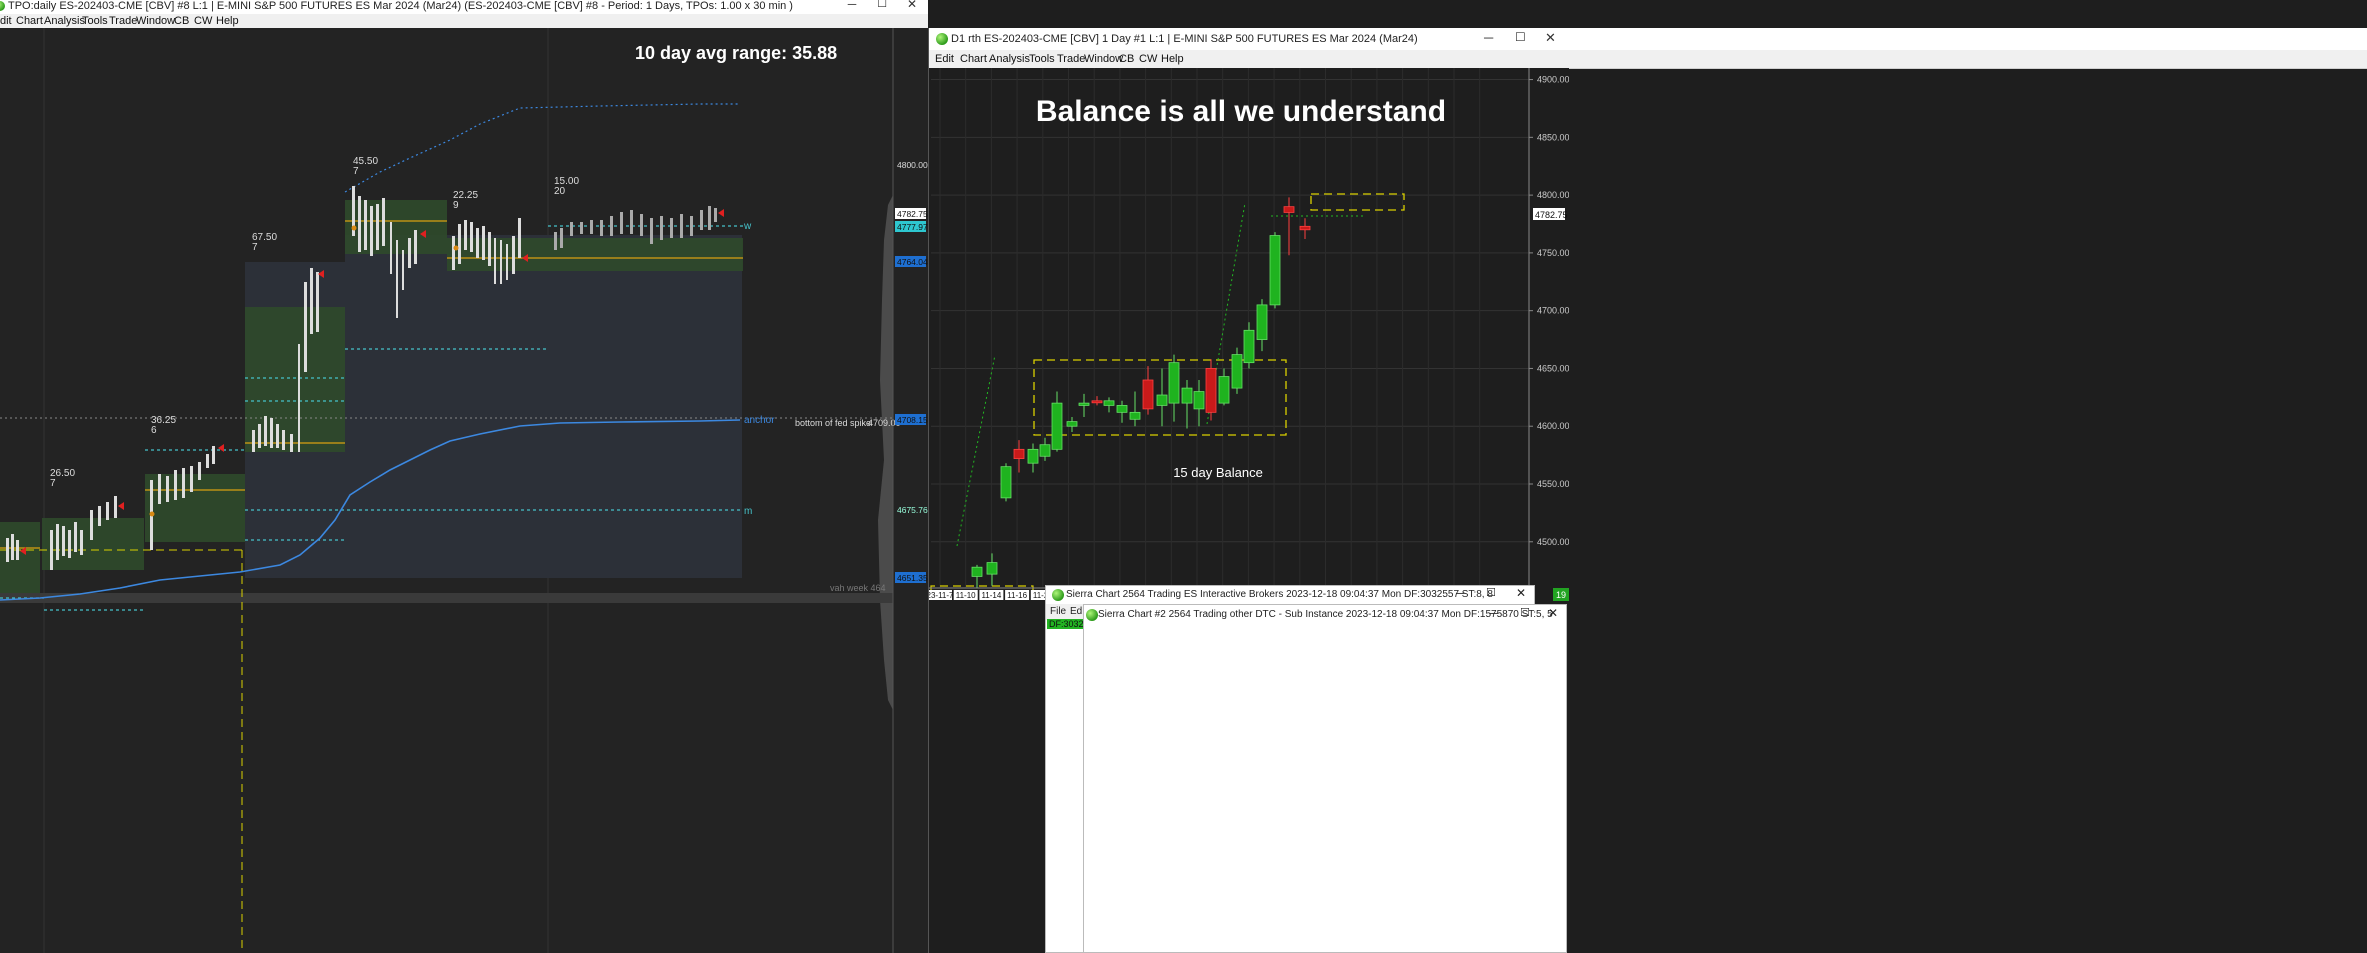  Describe the element at coordinates (912, 262) in the screenshot. I see `price-label-blue1: 4764.04` at that location.